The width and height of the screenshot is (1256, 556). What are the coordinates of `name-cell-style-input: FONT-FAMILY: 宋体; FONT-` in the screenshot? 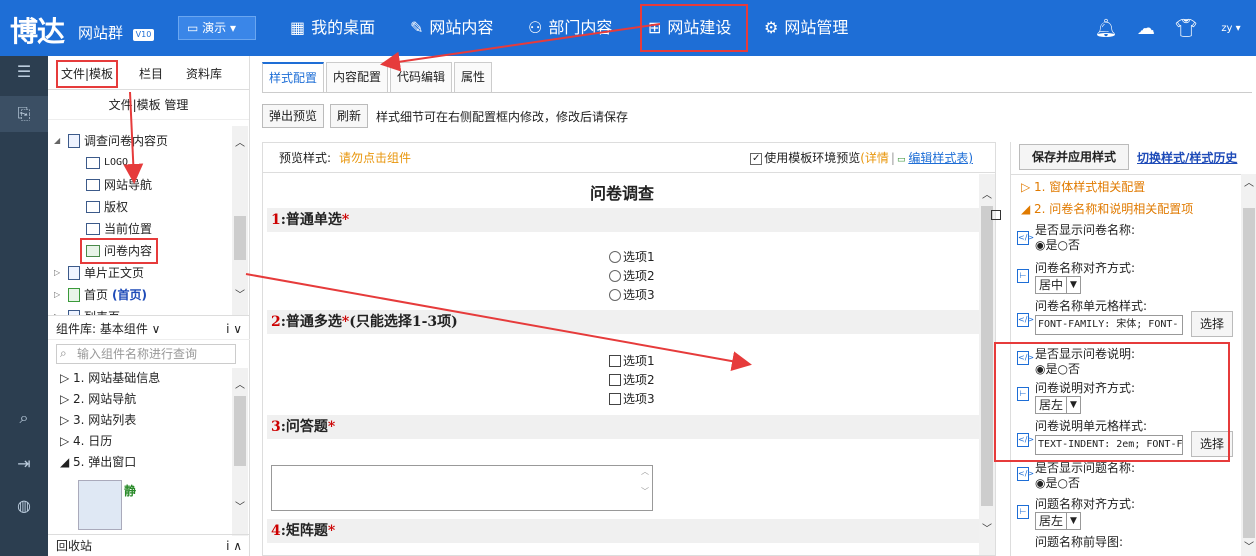 It's located at (1109, 325).